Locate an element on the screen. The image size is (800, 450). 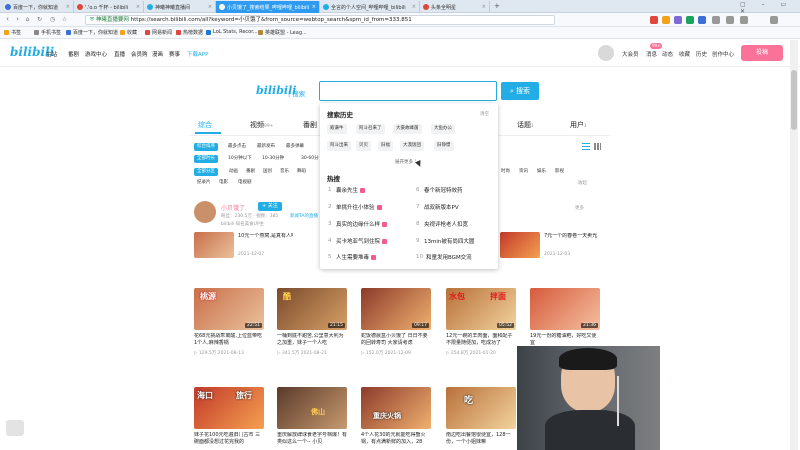
zone-option: 纪录片 is located at coordinates (204, 183).